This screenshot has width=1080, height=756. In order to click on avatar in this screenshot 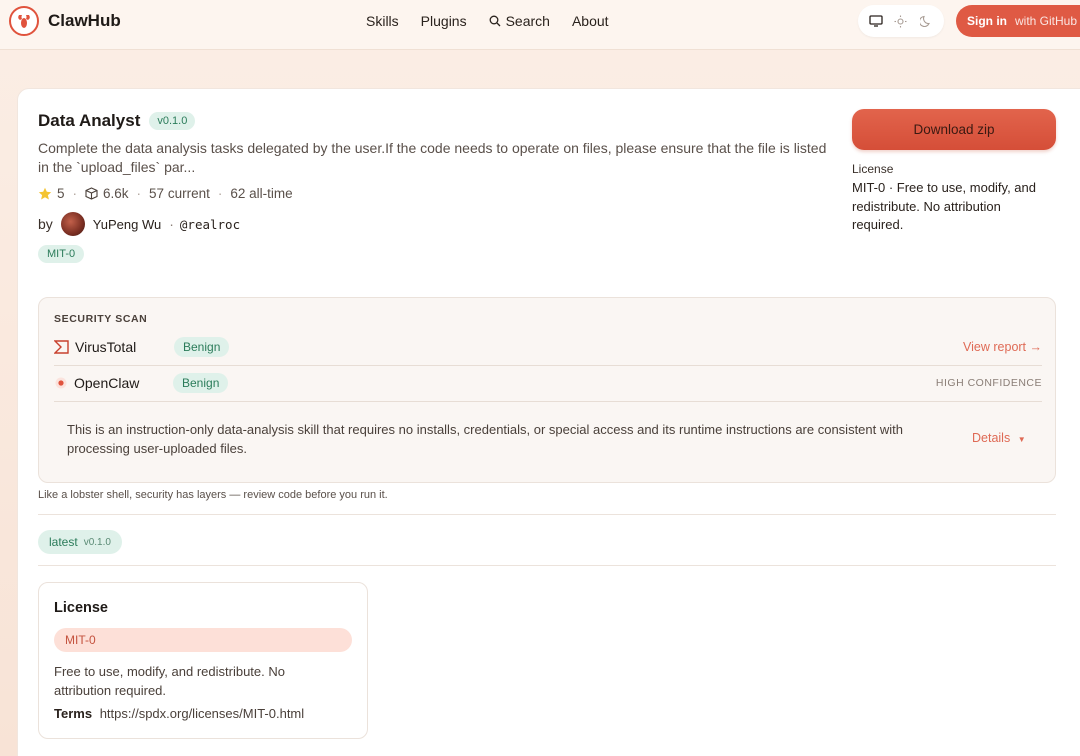, I will do `click(72, 224)`.